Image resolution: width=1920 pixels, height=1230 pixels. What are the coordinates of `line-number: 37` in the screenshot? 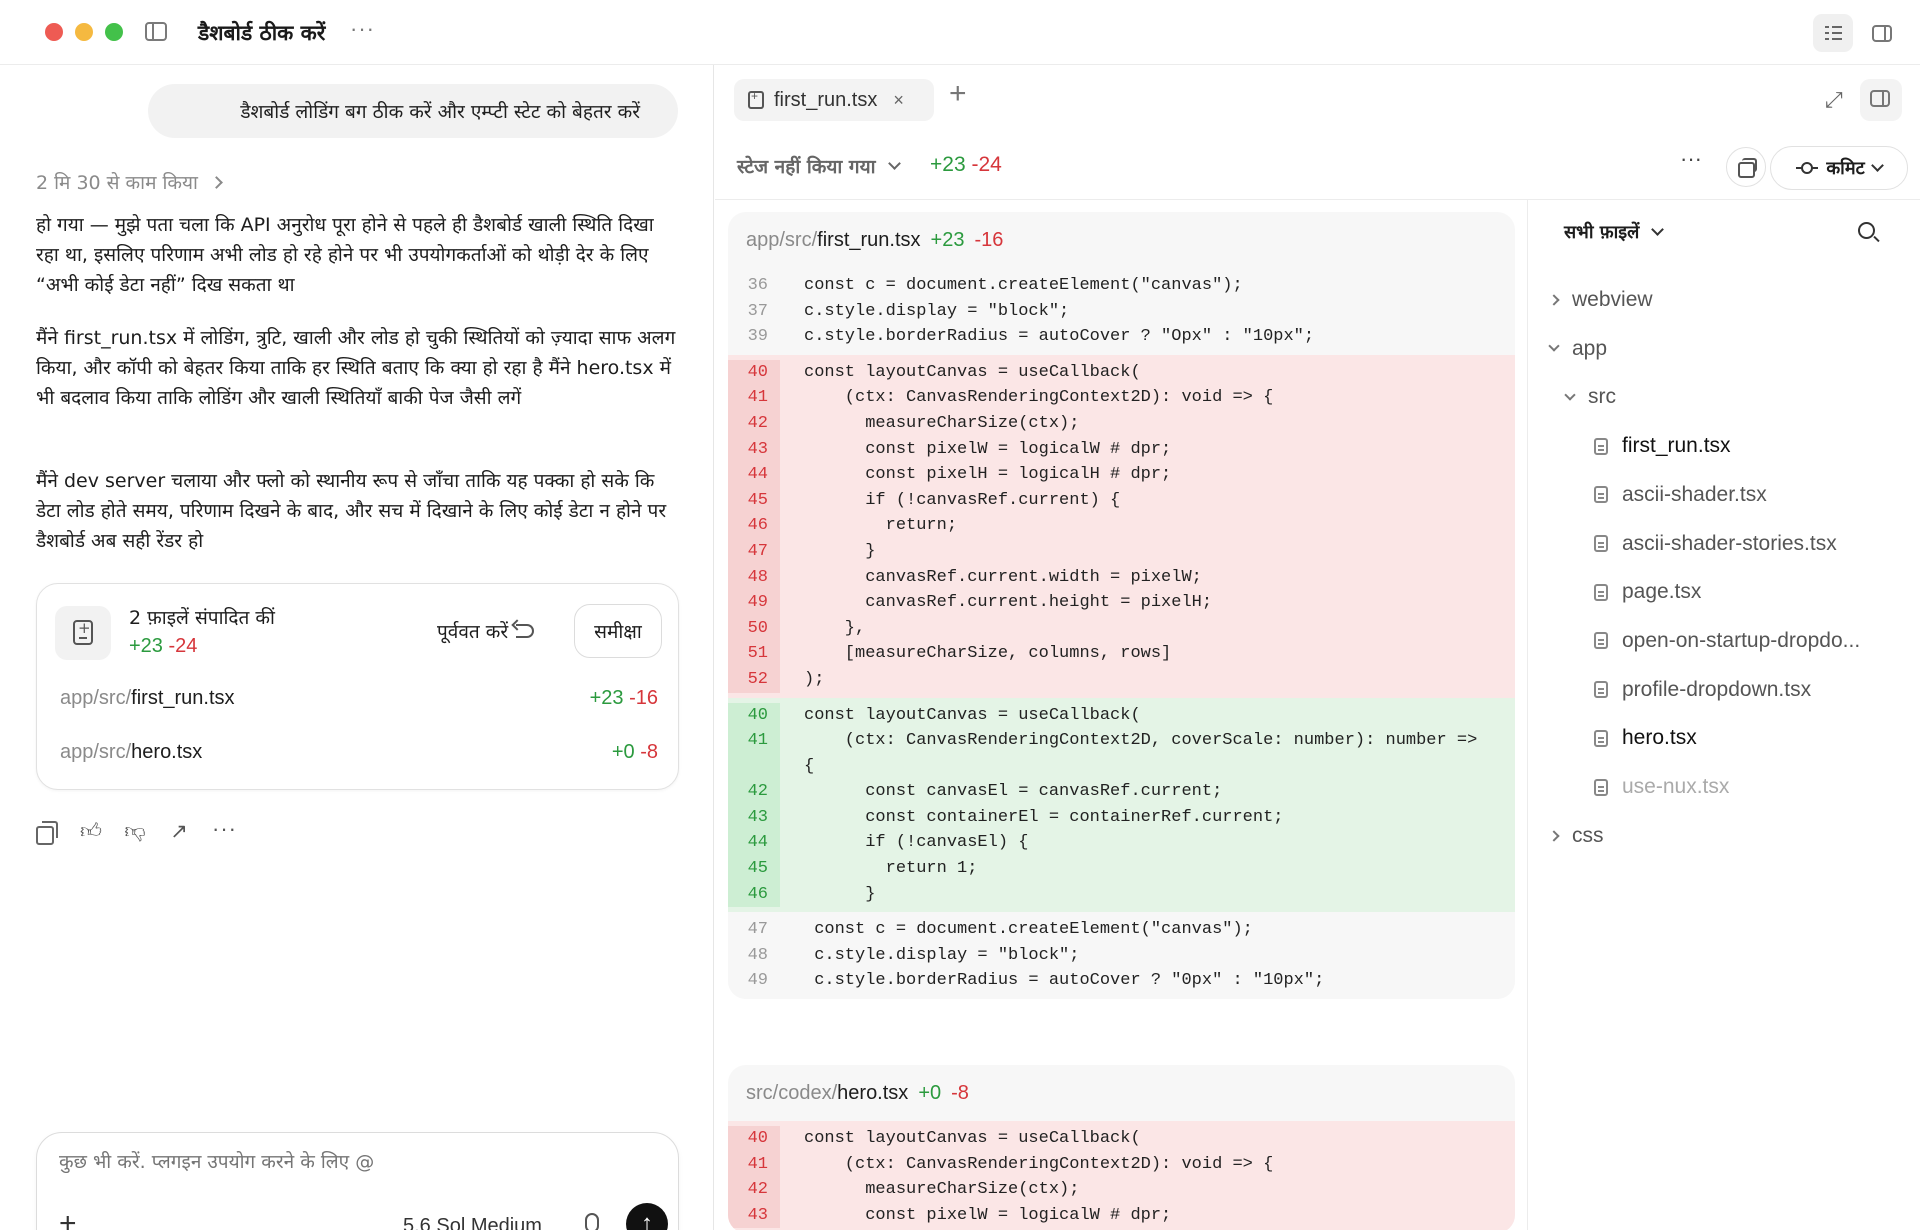 It's located at (757, 311).